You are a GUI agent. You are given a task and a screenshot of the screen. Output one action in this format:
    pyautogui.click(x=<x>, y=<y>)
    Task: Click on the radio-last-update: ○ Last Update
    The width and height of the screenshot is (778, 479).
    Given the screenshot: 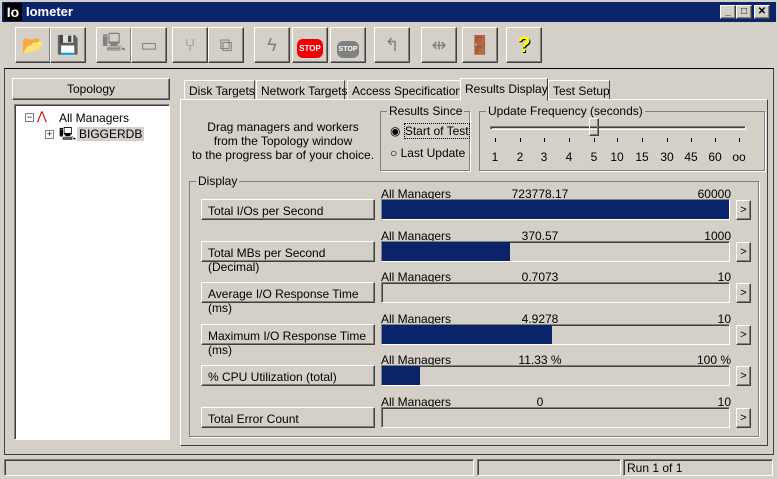 What is the action you would take?
    pyautogui.click(x=427, y=153)
    